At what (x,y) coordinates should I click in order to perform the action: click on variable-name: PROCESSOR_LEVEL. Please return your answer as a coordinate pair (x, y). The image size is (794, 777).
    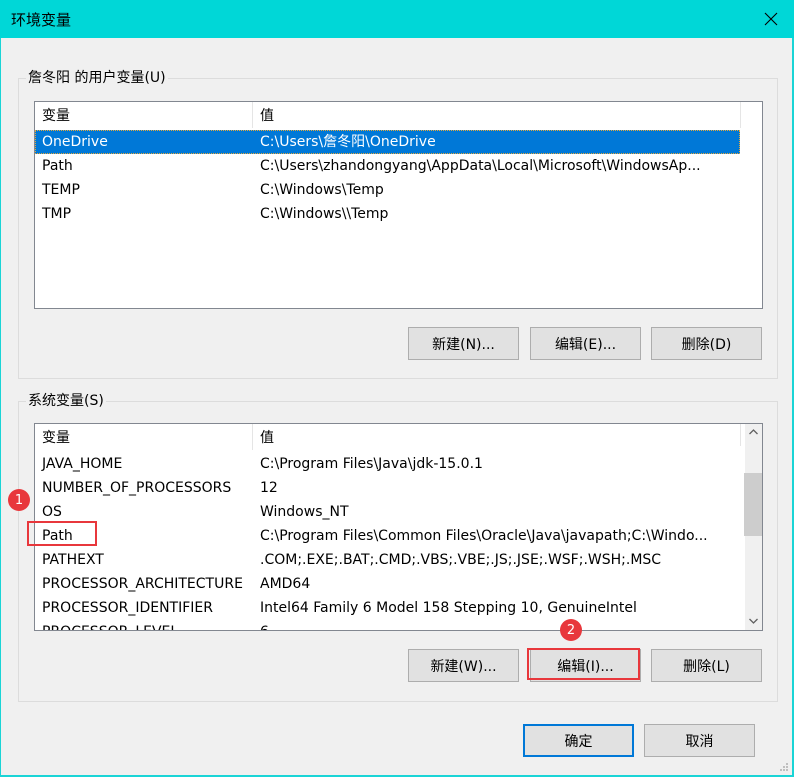
    Looking at the image, I should click on (110, 625).